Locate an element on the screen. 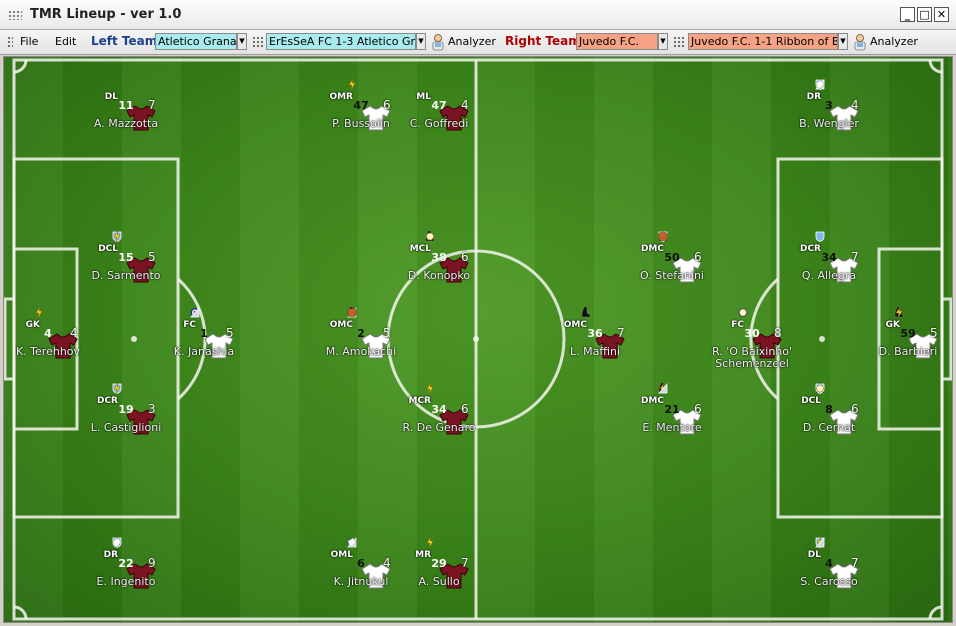 Image resolution: width=956 pixels, height=626 pixels. player-name: B. Wengler is located at coordinates (829, 123).